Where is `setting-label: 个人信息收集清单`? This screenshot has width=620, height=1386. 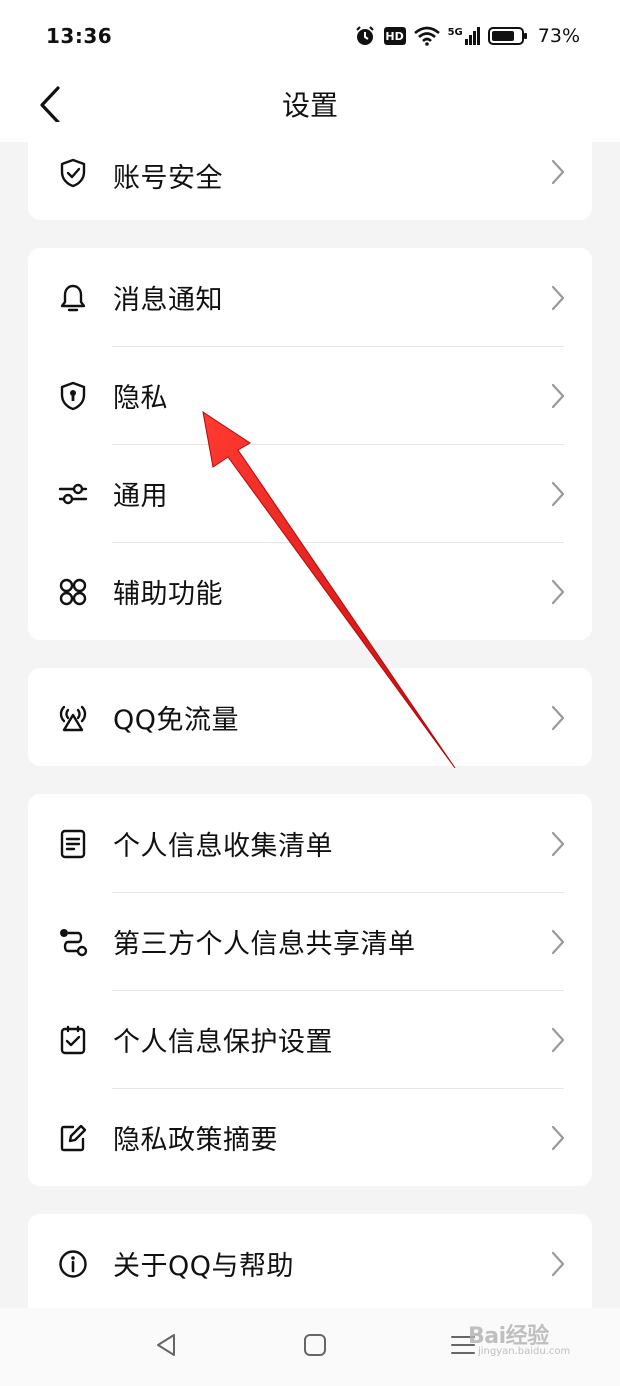
setting-label: 个人信息收集清单 is located at coordinates (223, 846).